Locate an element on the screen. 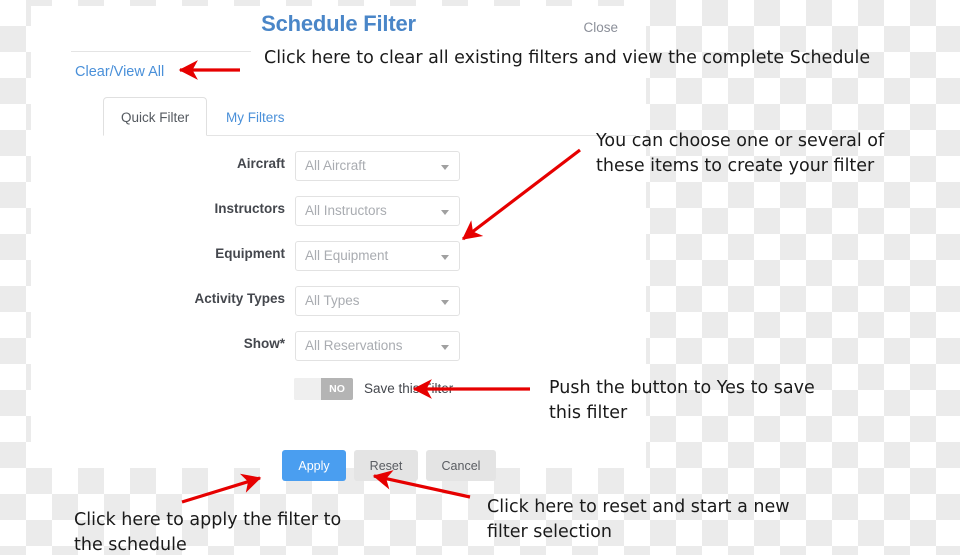 The height and width of the screenshot is (558, 960). form-row-show: Show* All Reservations is located at coordinates (353, 353).